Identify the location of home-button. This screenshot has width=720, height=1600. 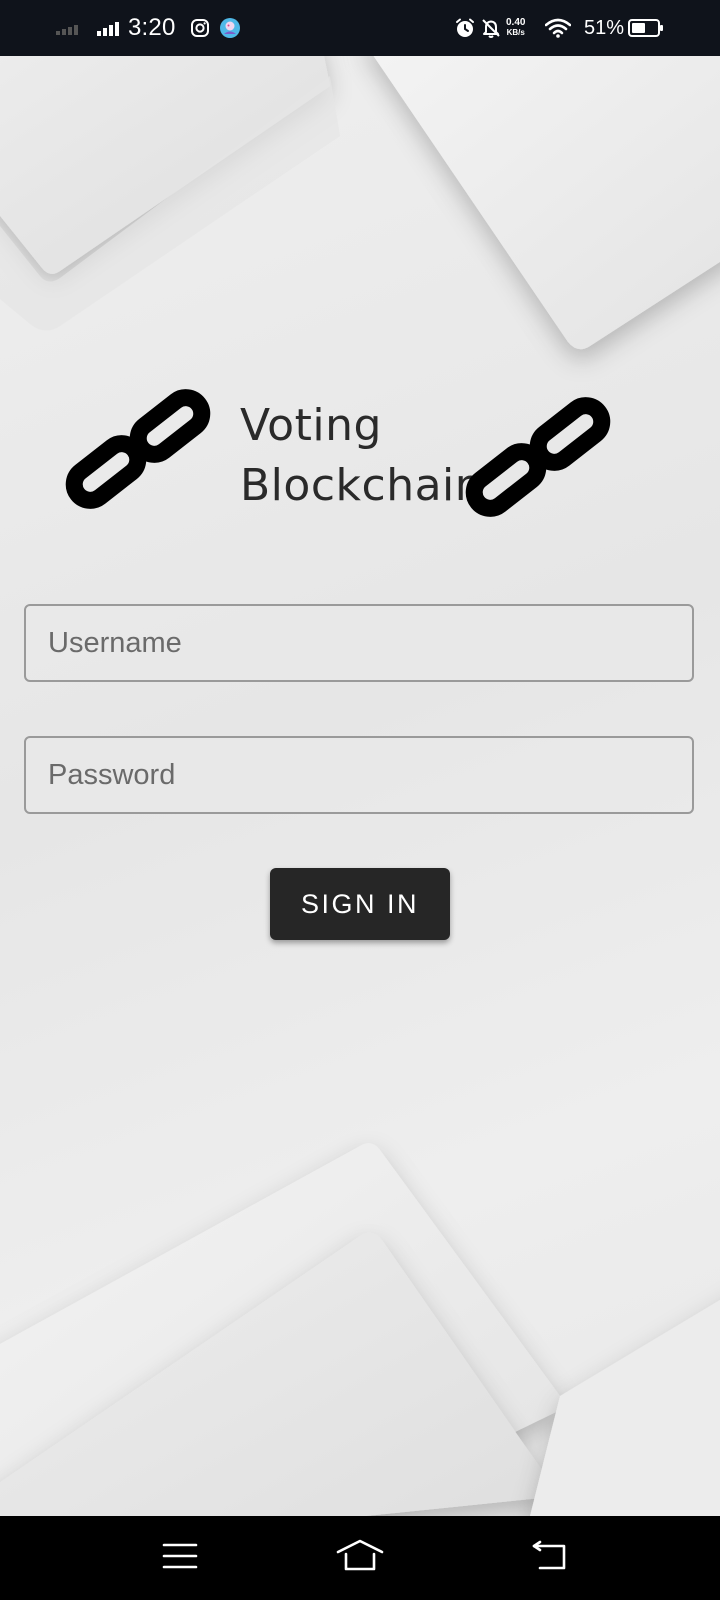
(360, 1558).